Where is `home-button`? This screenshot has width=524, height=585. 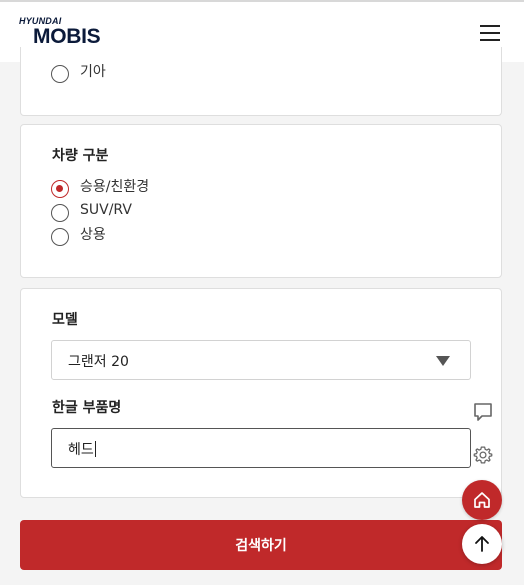 home-button is located at coordinates (482, 500).